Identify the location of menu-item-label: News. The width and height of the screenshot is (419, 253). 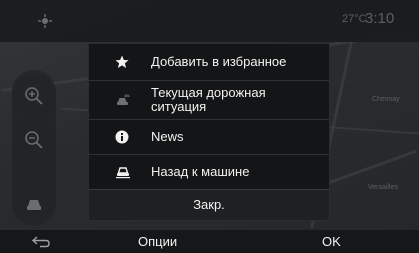
(167, 136).